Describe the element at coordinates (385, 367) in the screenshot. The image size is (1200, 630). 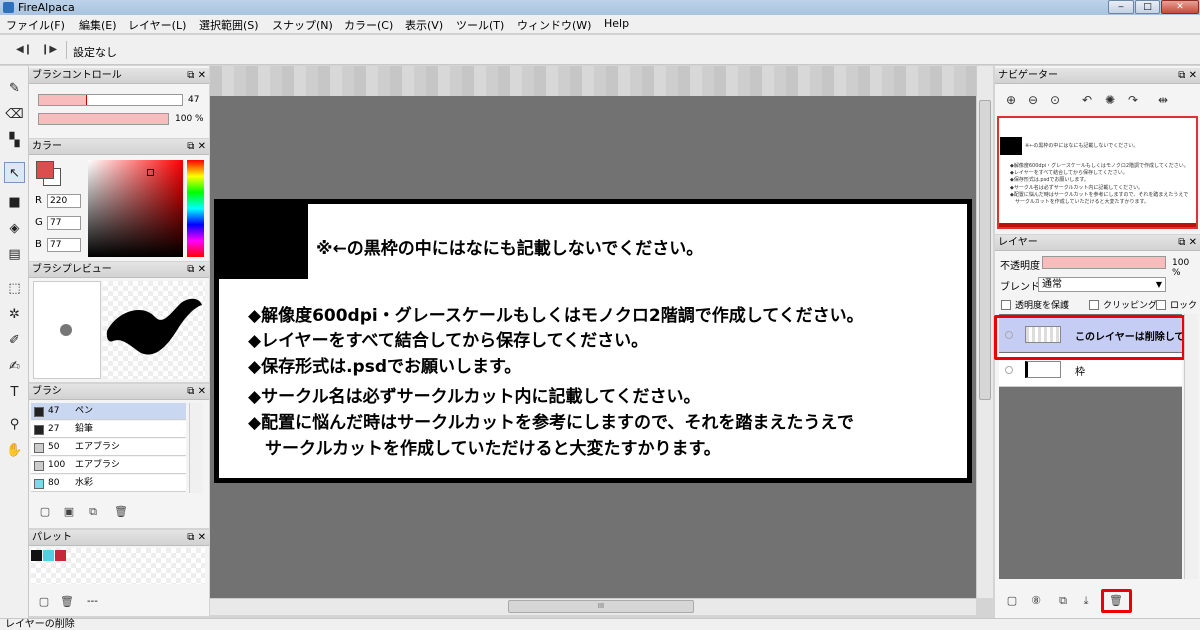
I see `document-line: ◆保存形式は.psdでお願いします。` at that location.